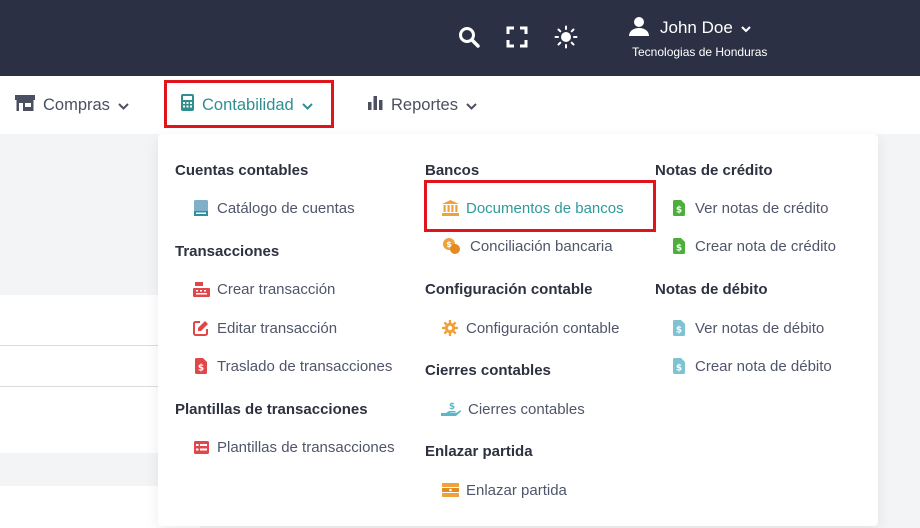  What do you see at coordinates (516, 490) in the screenshot?
I see `menu-link-label: Enlazar partida` at bounding box center [516, 490].